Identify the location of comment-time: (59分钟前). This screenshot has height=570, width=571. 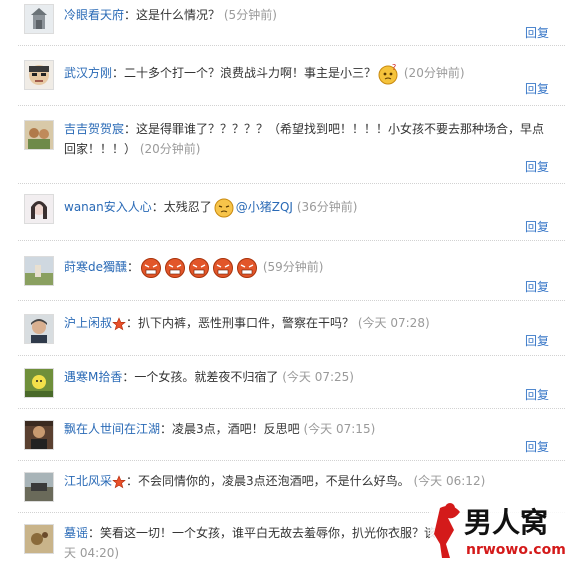
(293, 267).